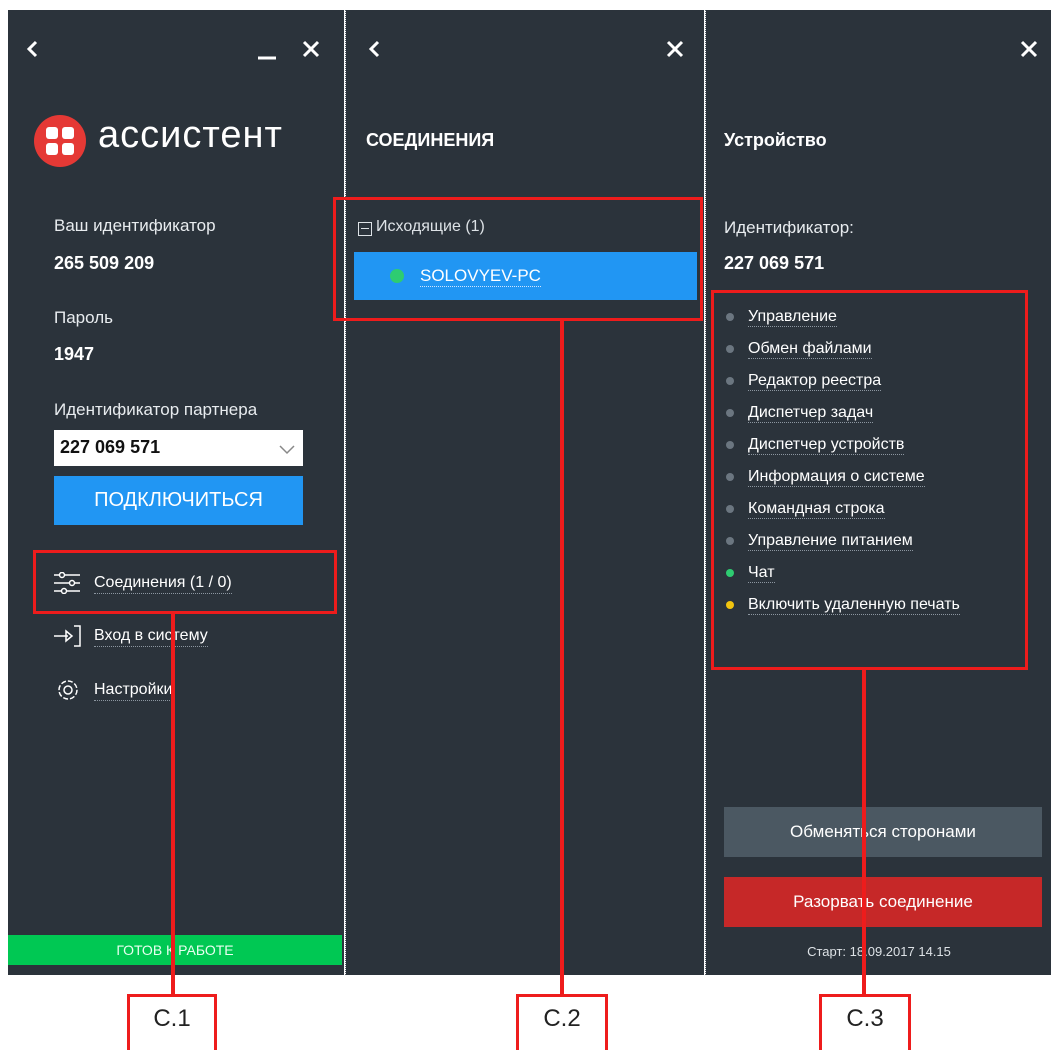 Image resolution: width=1051 pixels, height=1050 pixels. Describe the element at coordinates (178, 500) in the screenshot. I see `connect-button: ПОДКЛЮЧИТЬСЯ` at that location.